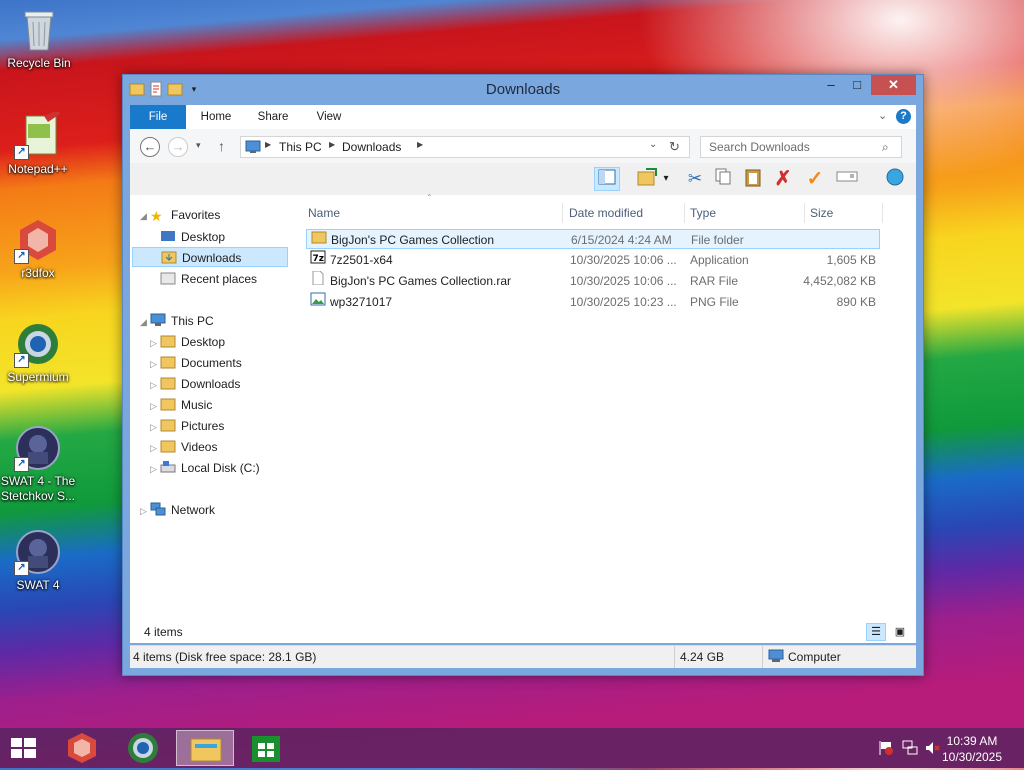 The width and height of the screenshot is (1024, 770). Describe the element at coordinates (143, 748) in the screenshot. I see `taskbar-supermium` at that location.